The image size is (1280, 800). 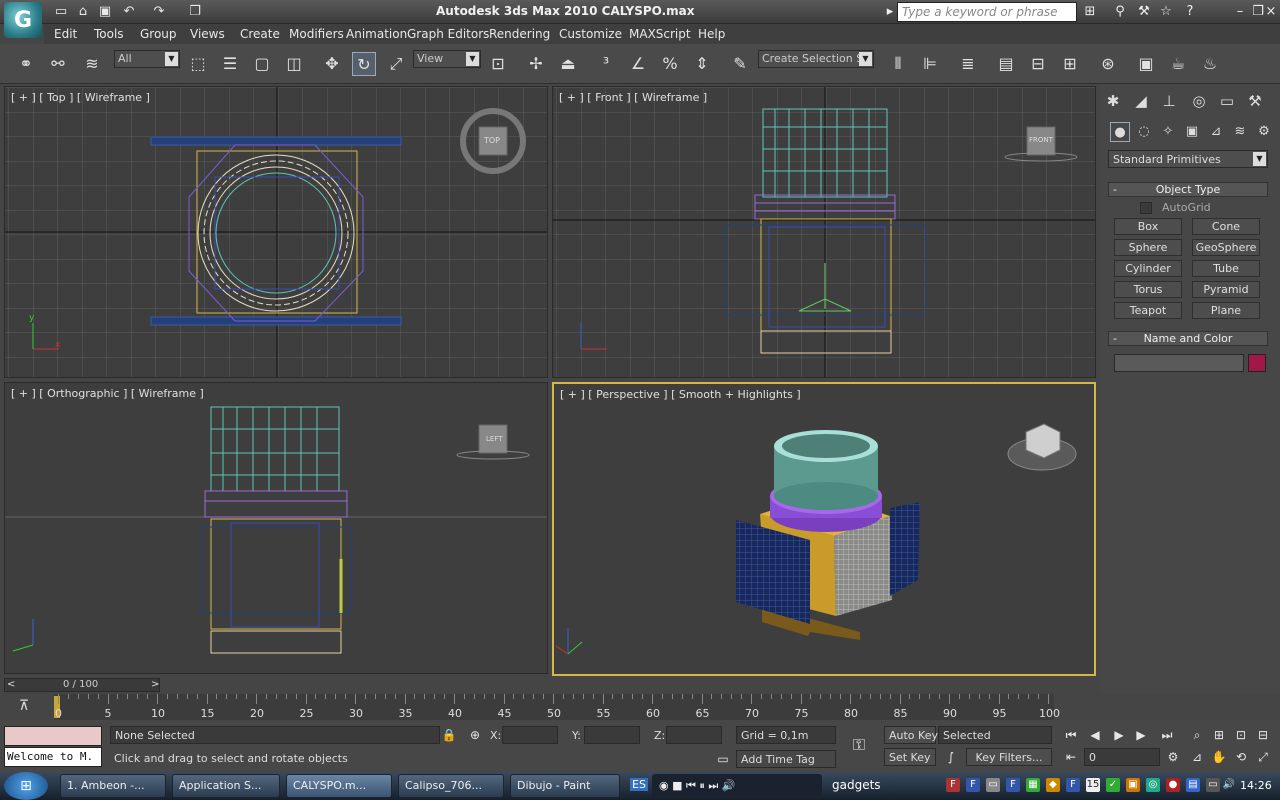 I want to click on clock: 14:26, so click(x=1256, y=785).